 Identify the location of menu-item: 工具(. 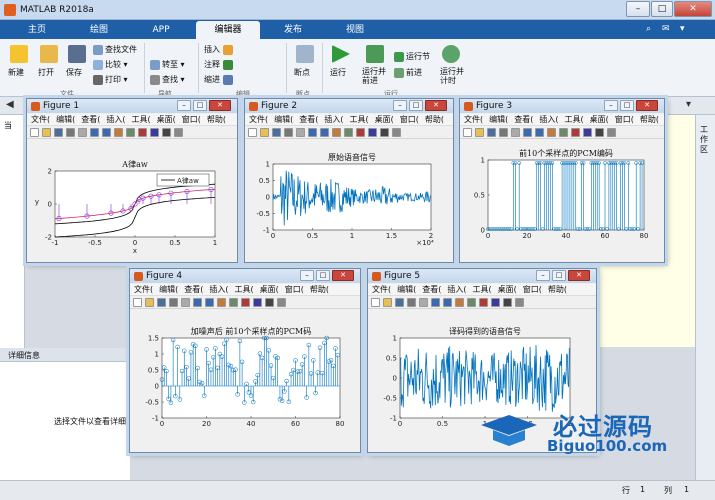
(141, 119).